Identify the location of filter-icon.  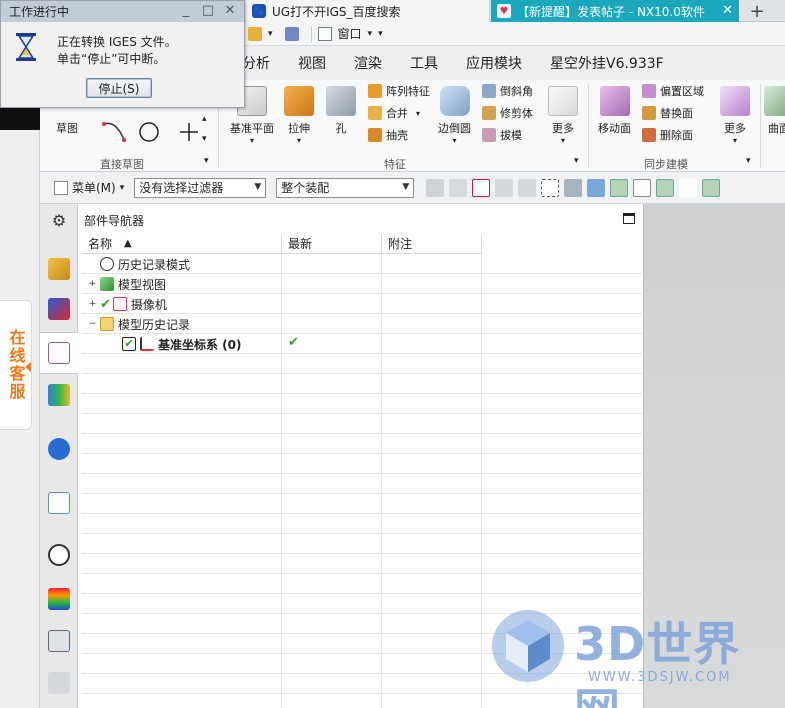
(458, 187).